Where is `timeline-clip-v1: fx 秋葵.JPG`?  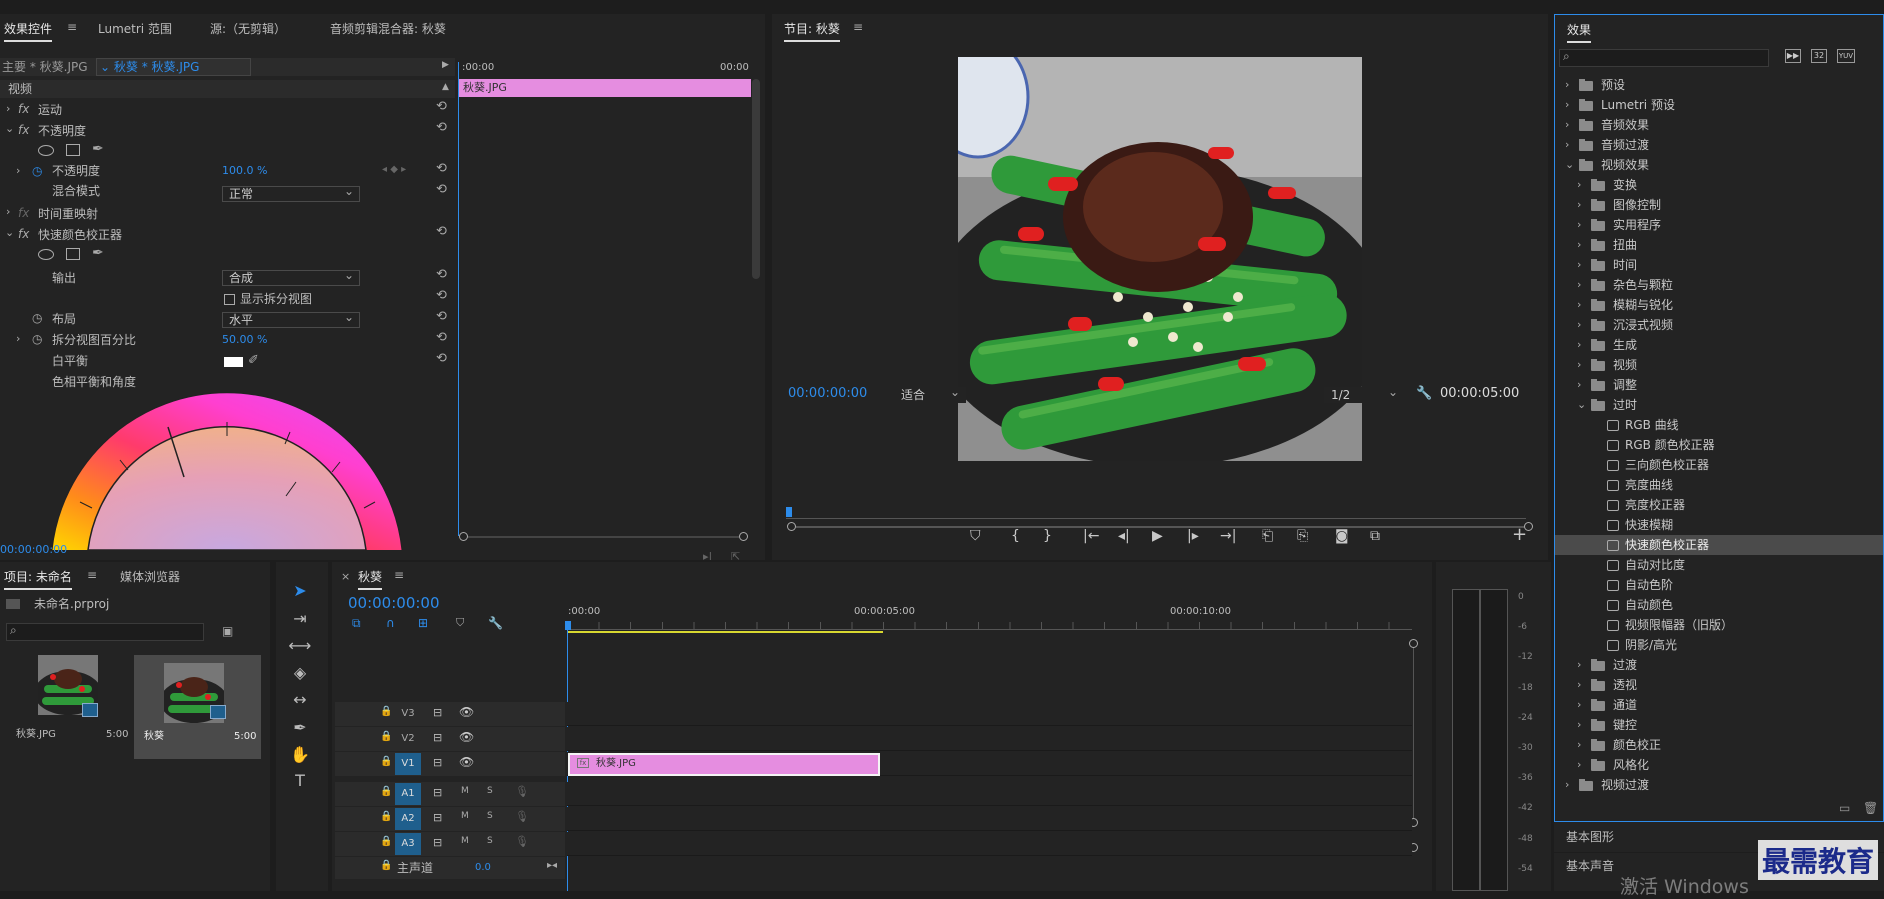
timeline-clip-v1: fx 秋葵.JPG is located at coordinates (724, 764).